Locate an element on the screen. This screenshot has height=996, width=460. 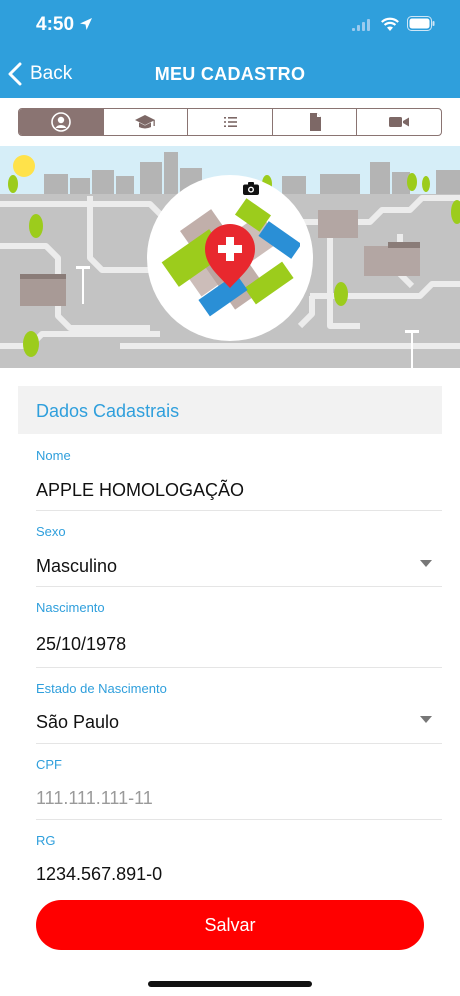
location-arrow-icon is located at coordinates (86, 24).